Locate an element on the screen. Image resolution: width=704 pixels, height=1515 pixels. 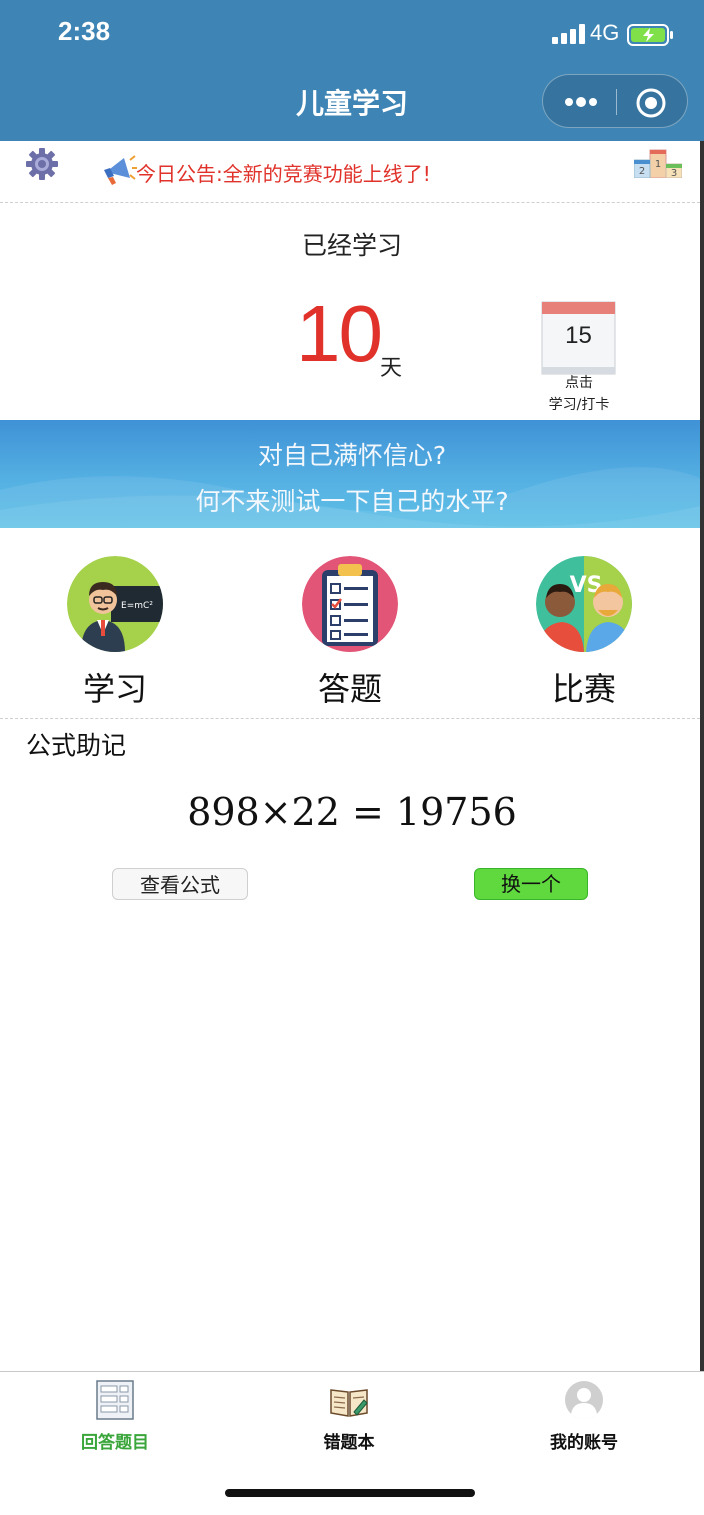
formula-expression: 898×22 = 19756 is located at coordinates (352, 812).